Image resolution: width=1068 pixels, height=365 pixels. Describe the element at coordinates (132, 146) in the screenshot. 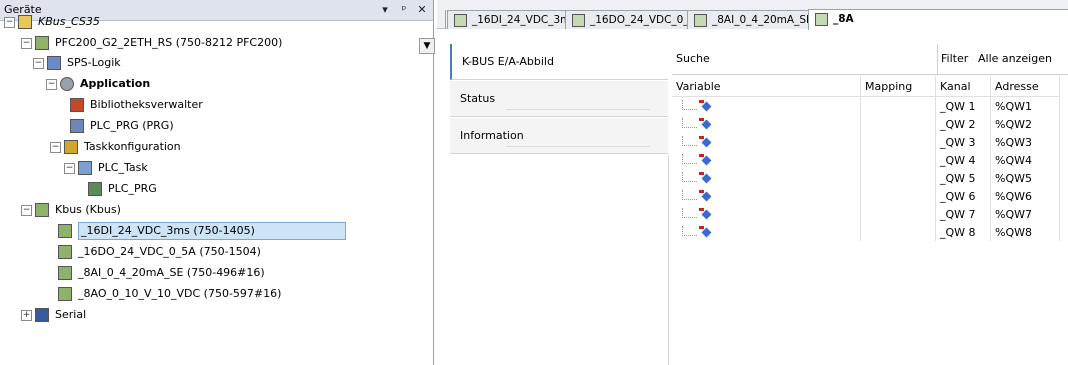

I see `tree-item-label: Taskkonfiguration` at that location.